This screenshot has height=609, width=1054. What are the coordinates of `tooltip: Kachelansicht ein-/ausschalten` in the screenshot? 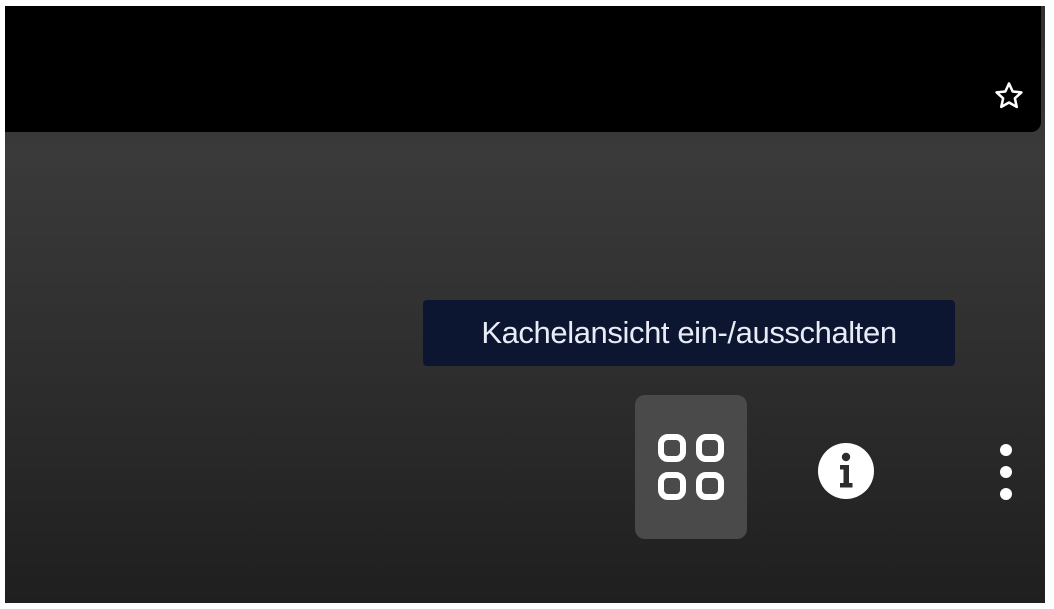 It's located at (689, 333).